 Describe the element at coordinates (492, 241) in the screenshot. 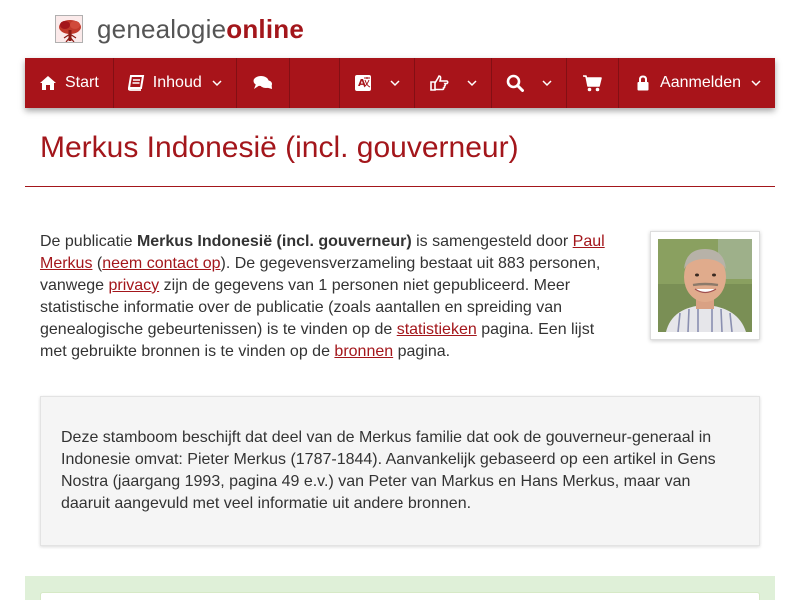

I see `intro-text: is samengesteld door` at that location.